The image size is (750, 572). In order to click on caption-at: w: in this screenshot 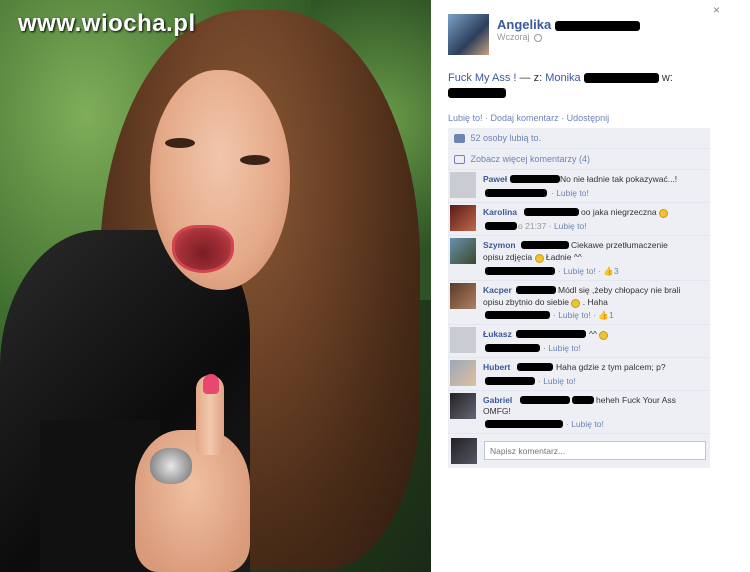, I will do `click(667, 78)`.